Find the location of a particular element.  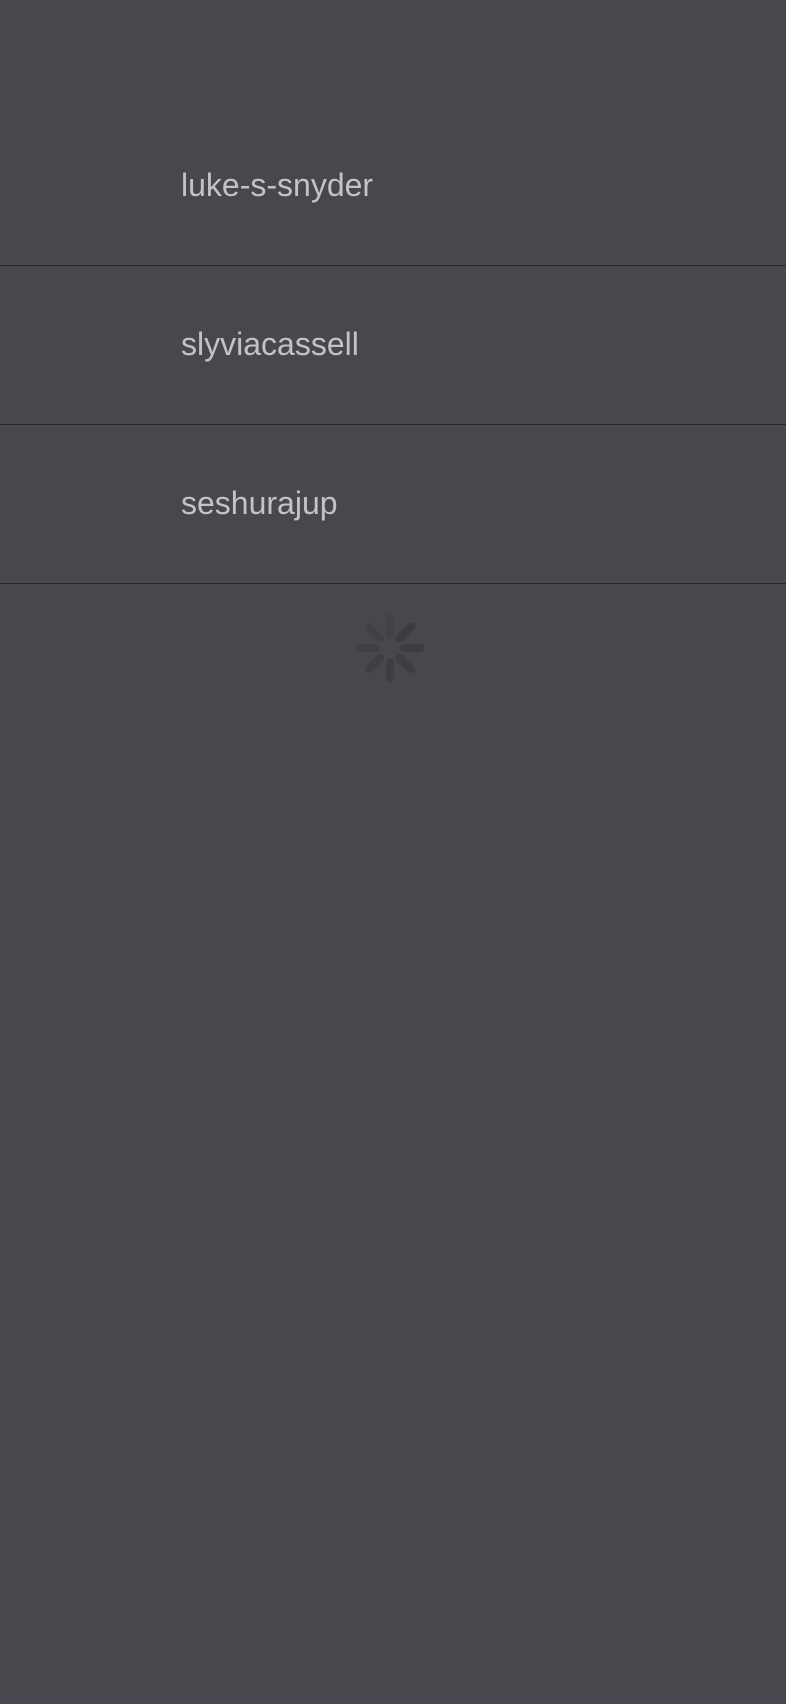

spinner-spokes is located at coordinates (390, 648).